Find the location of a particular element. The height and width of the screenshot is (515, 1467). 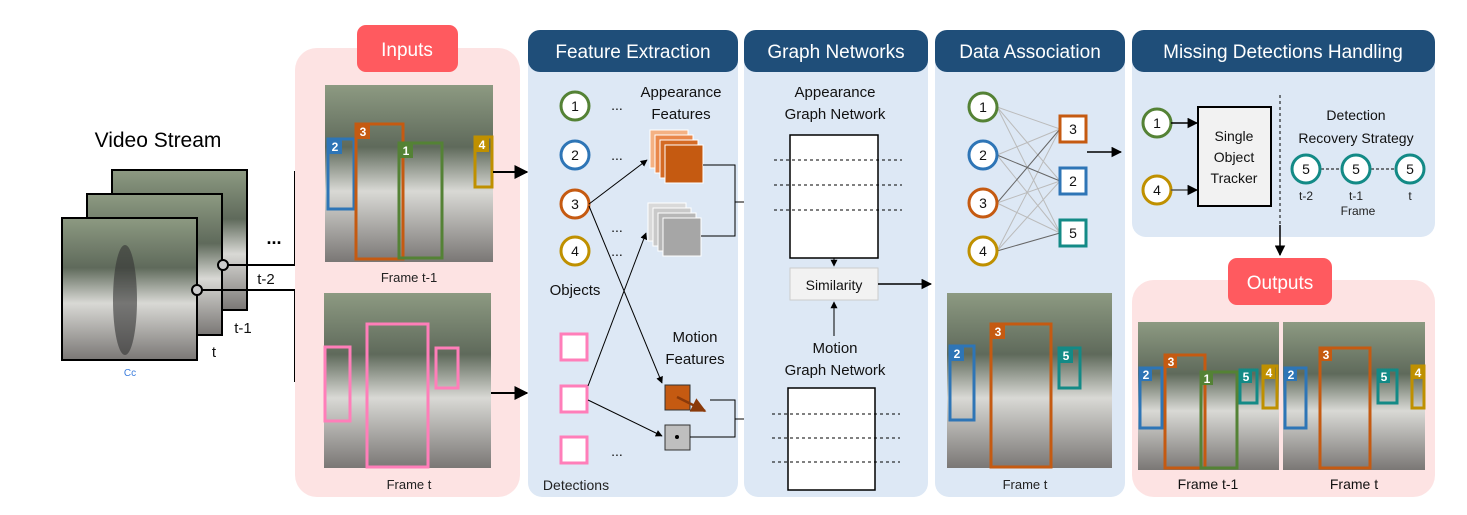

frame-prev-label: Frame t-1 is located at coordinates (409, 277).